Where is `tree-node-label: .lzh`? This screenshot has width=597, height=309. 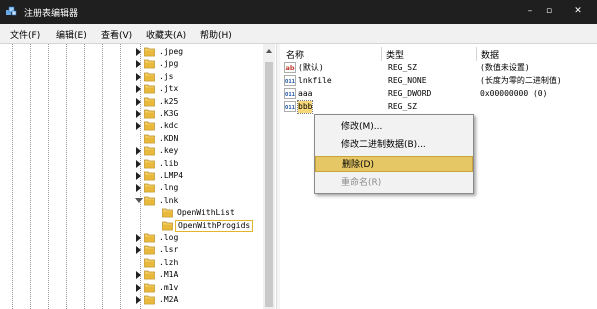 tree-node-label: .lzh is located at coordinates (169, 262).